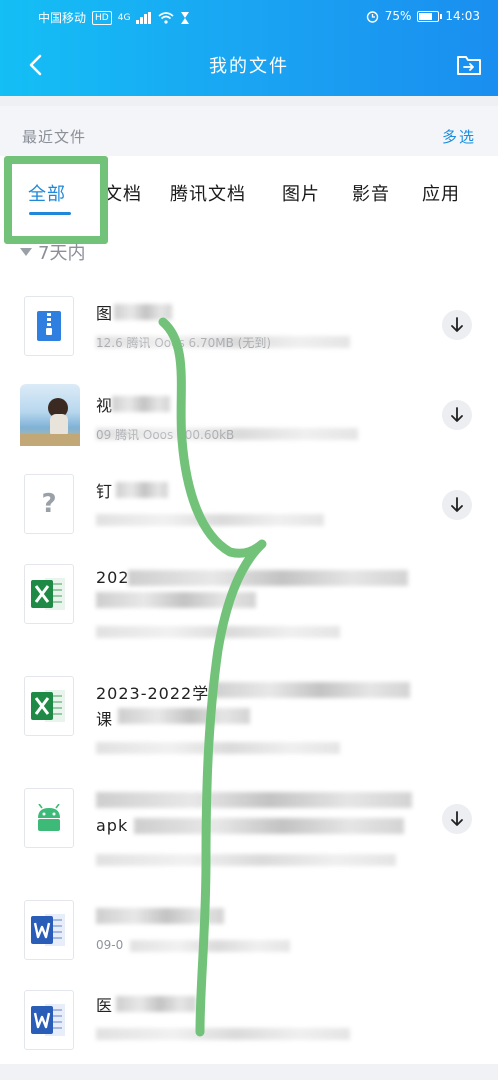 This screenshot has height=1080, width=498. Describe the element at coordinates (398, 16) in the screenshot. I see `battery-percent: 75%` at that location.